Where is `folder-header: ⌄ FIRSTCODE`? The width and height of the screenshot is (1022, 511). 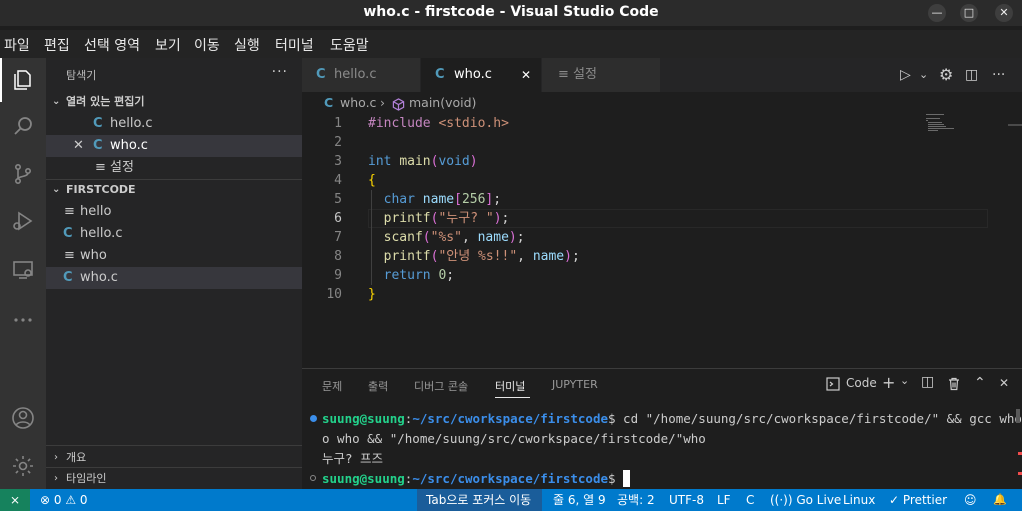 folder-header: ⌄ FIRSTCODE is located at coordinates (174, 190).